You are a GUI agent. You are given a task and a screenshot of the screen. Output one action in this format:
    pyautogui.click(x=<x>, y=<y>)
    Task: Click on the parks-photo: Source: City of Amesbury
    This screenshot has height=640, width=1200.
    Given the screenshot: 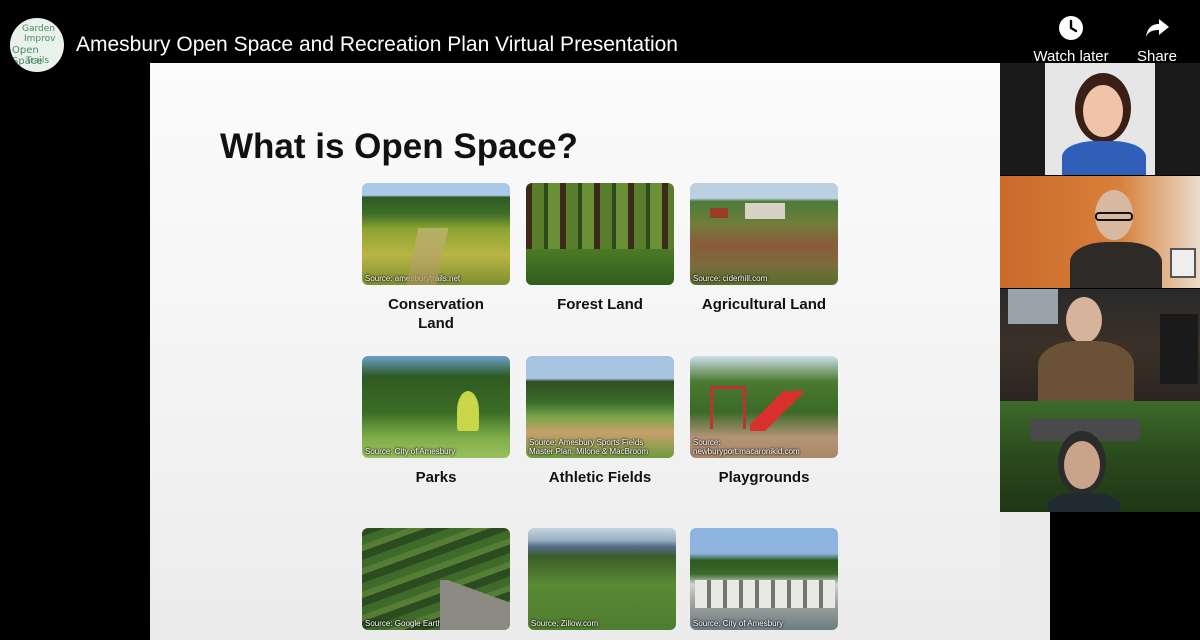 What is the action you would take?
    pyautogui.click(x=436, y=407)
    